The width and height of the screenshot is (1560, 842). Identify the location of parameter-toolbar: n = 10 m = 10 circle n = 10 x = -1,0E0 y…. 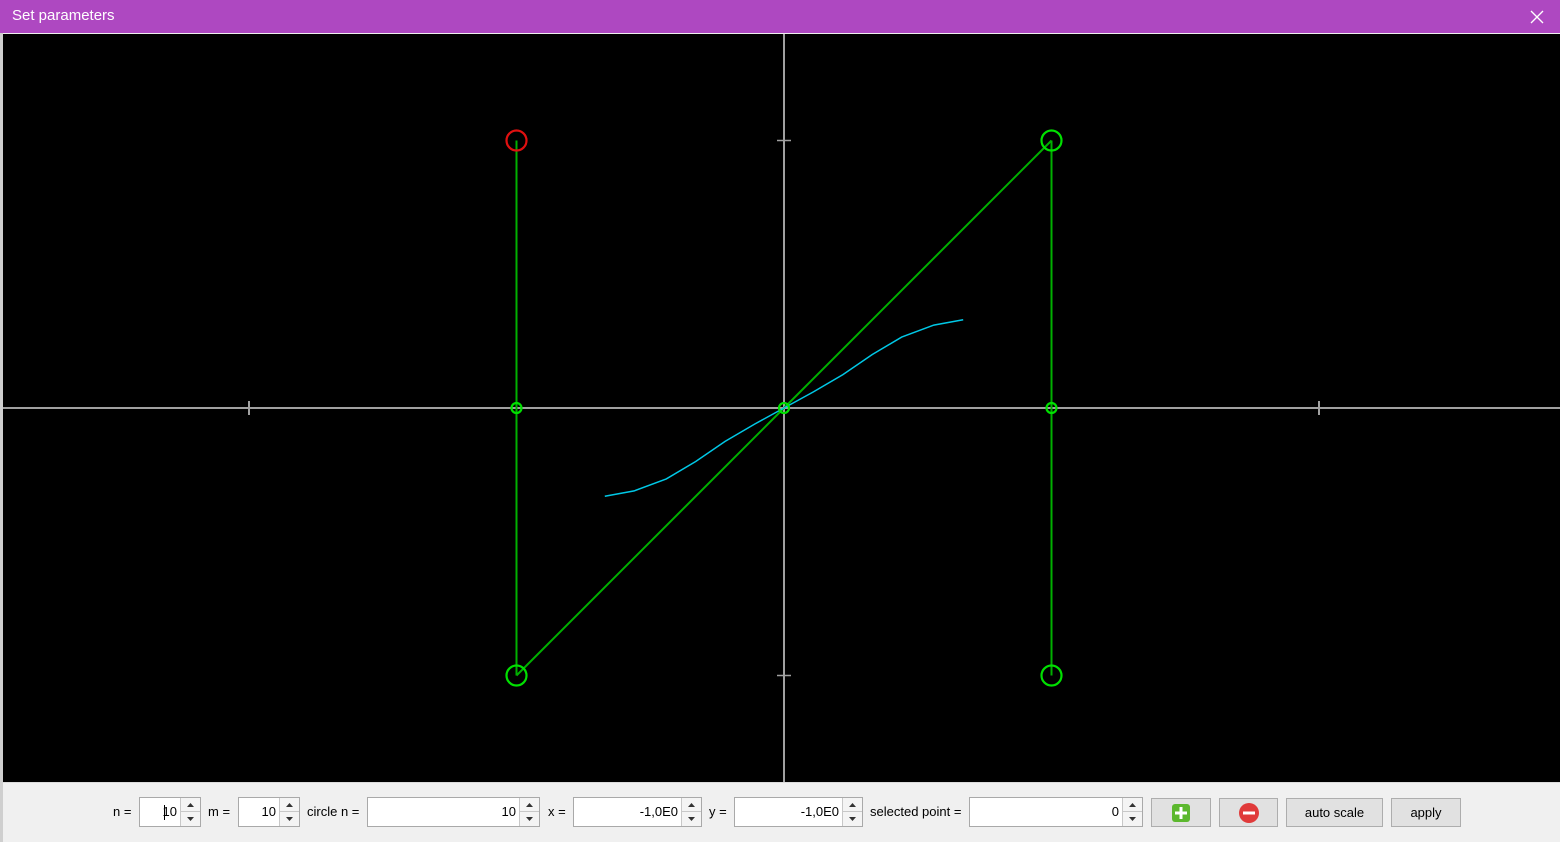
(781, 812).